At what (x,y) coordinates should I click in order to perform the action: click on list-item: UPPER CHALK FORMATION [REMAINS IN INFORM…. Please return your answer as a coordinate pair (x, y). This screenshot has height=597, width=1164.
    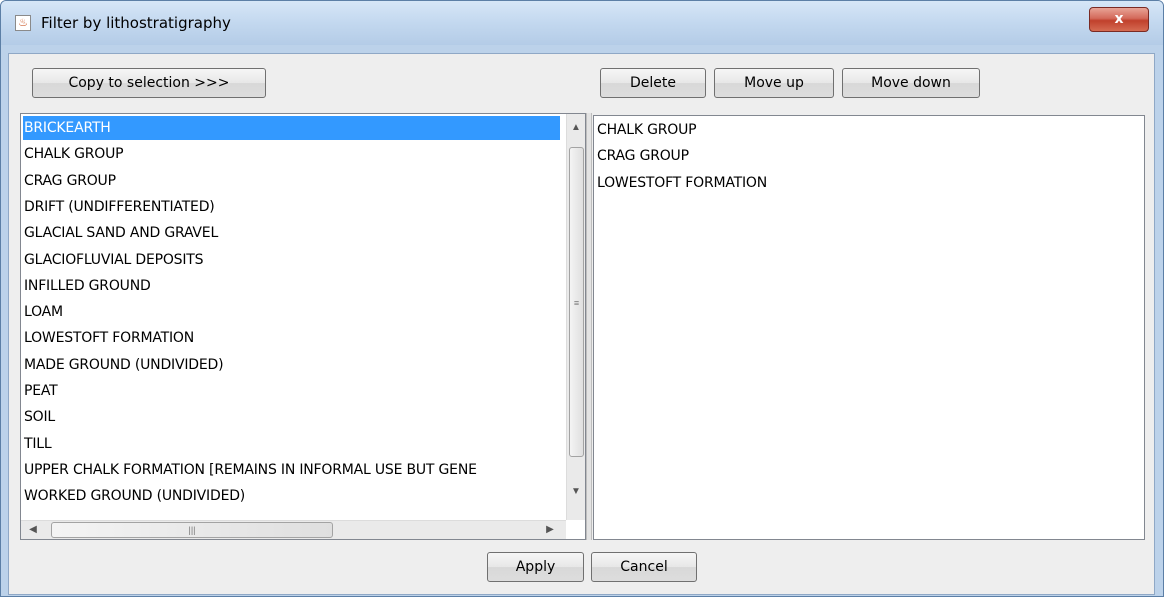
    Looking at the image, I should click on (291, 470).